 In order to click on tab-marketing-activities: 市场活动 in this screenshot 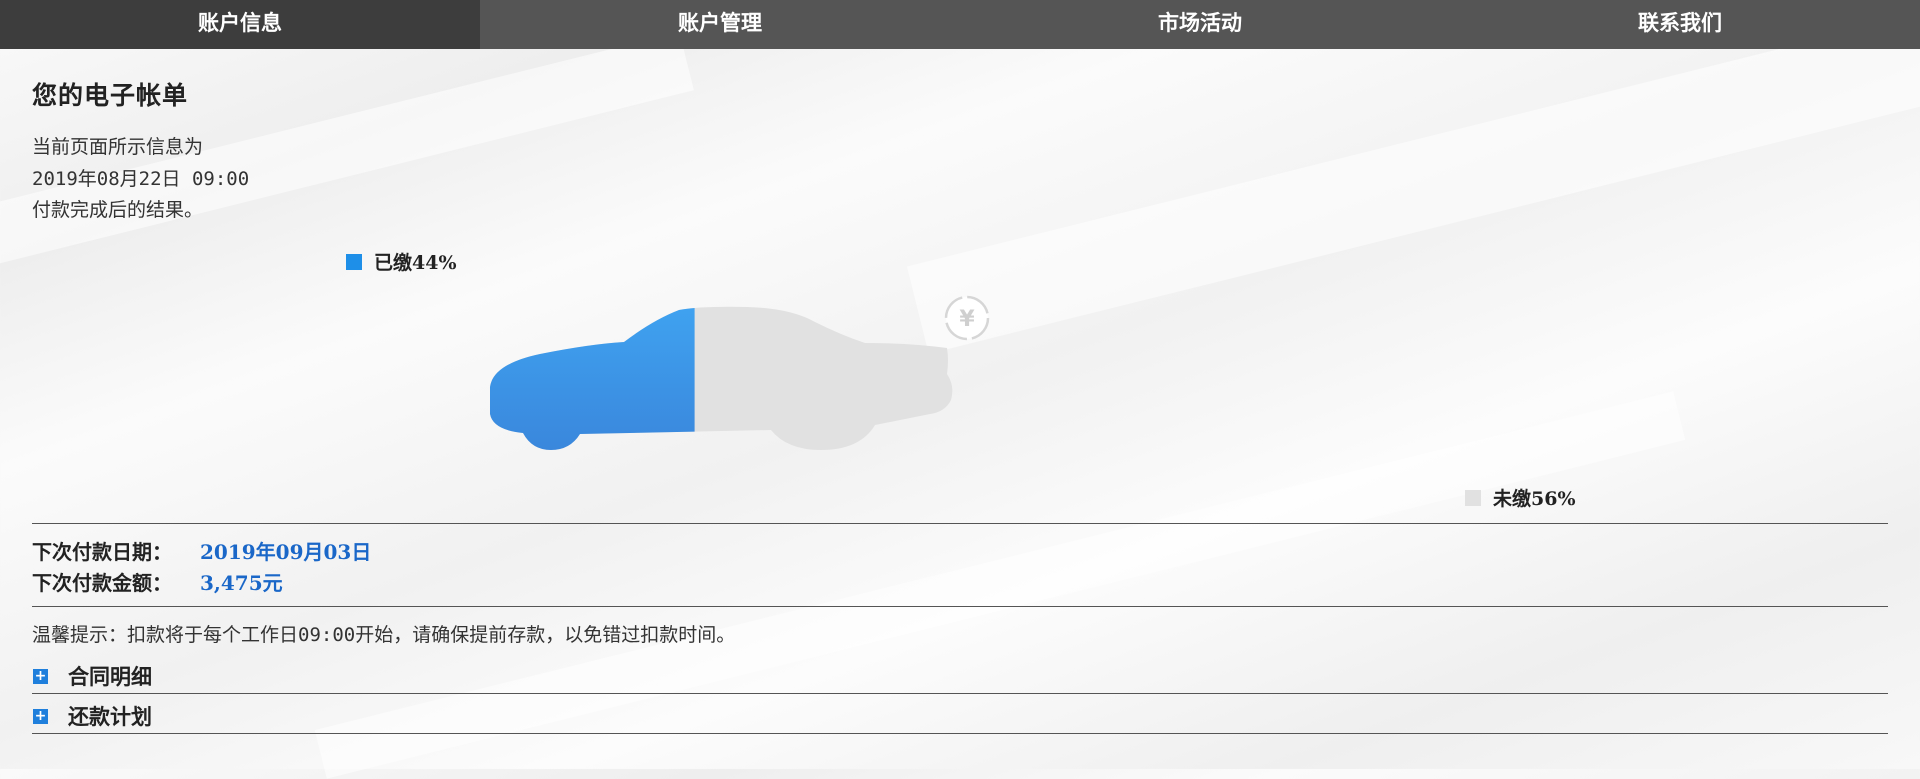, I will do `click(1200, 24)`.